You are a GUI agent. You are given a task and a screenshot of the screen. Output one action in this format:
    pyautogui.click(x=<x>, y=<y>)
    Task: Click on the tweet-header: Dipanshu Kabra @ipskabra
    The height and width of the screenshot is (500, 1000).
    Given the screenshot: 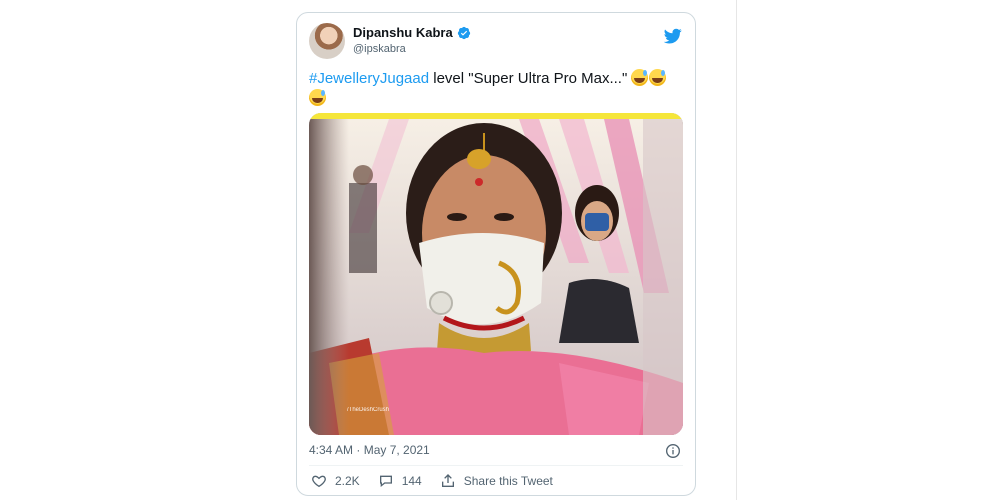 What is the action you would take?
    pyautogui.click(x=496, y=43)
    